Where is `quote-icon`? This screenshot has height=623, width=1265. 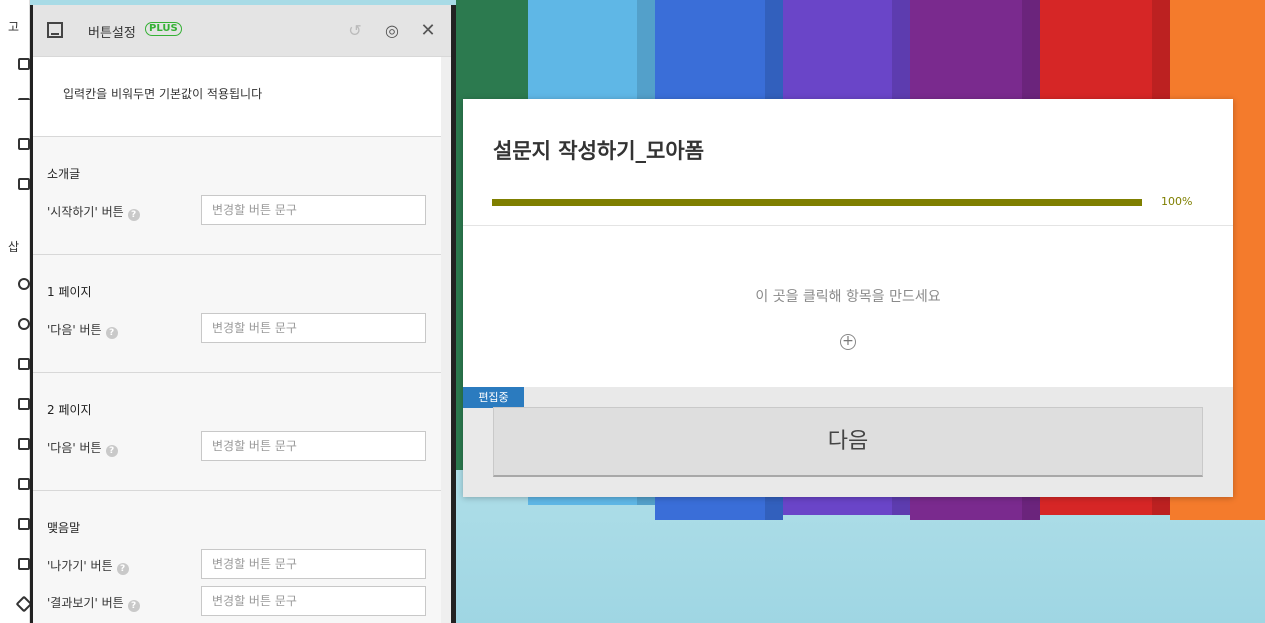 quote-icon is located at coordinates (24, 284).